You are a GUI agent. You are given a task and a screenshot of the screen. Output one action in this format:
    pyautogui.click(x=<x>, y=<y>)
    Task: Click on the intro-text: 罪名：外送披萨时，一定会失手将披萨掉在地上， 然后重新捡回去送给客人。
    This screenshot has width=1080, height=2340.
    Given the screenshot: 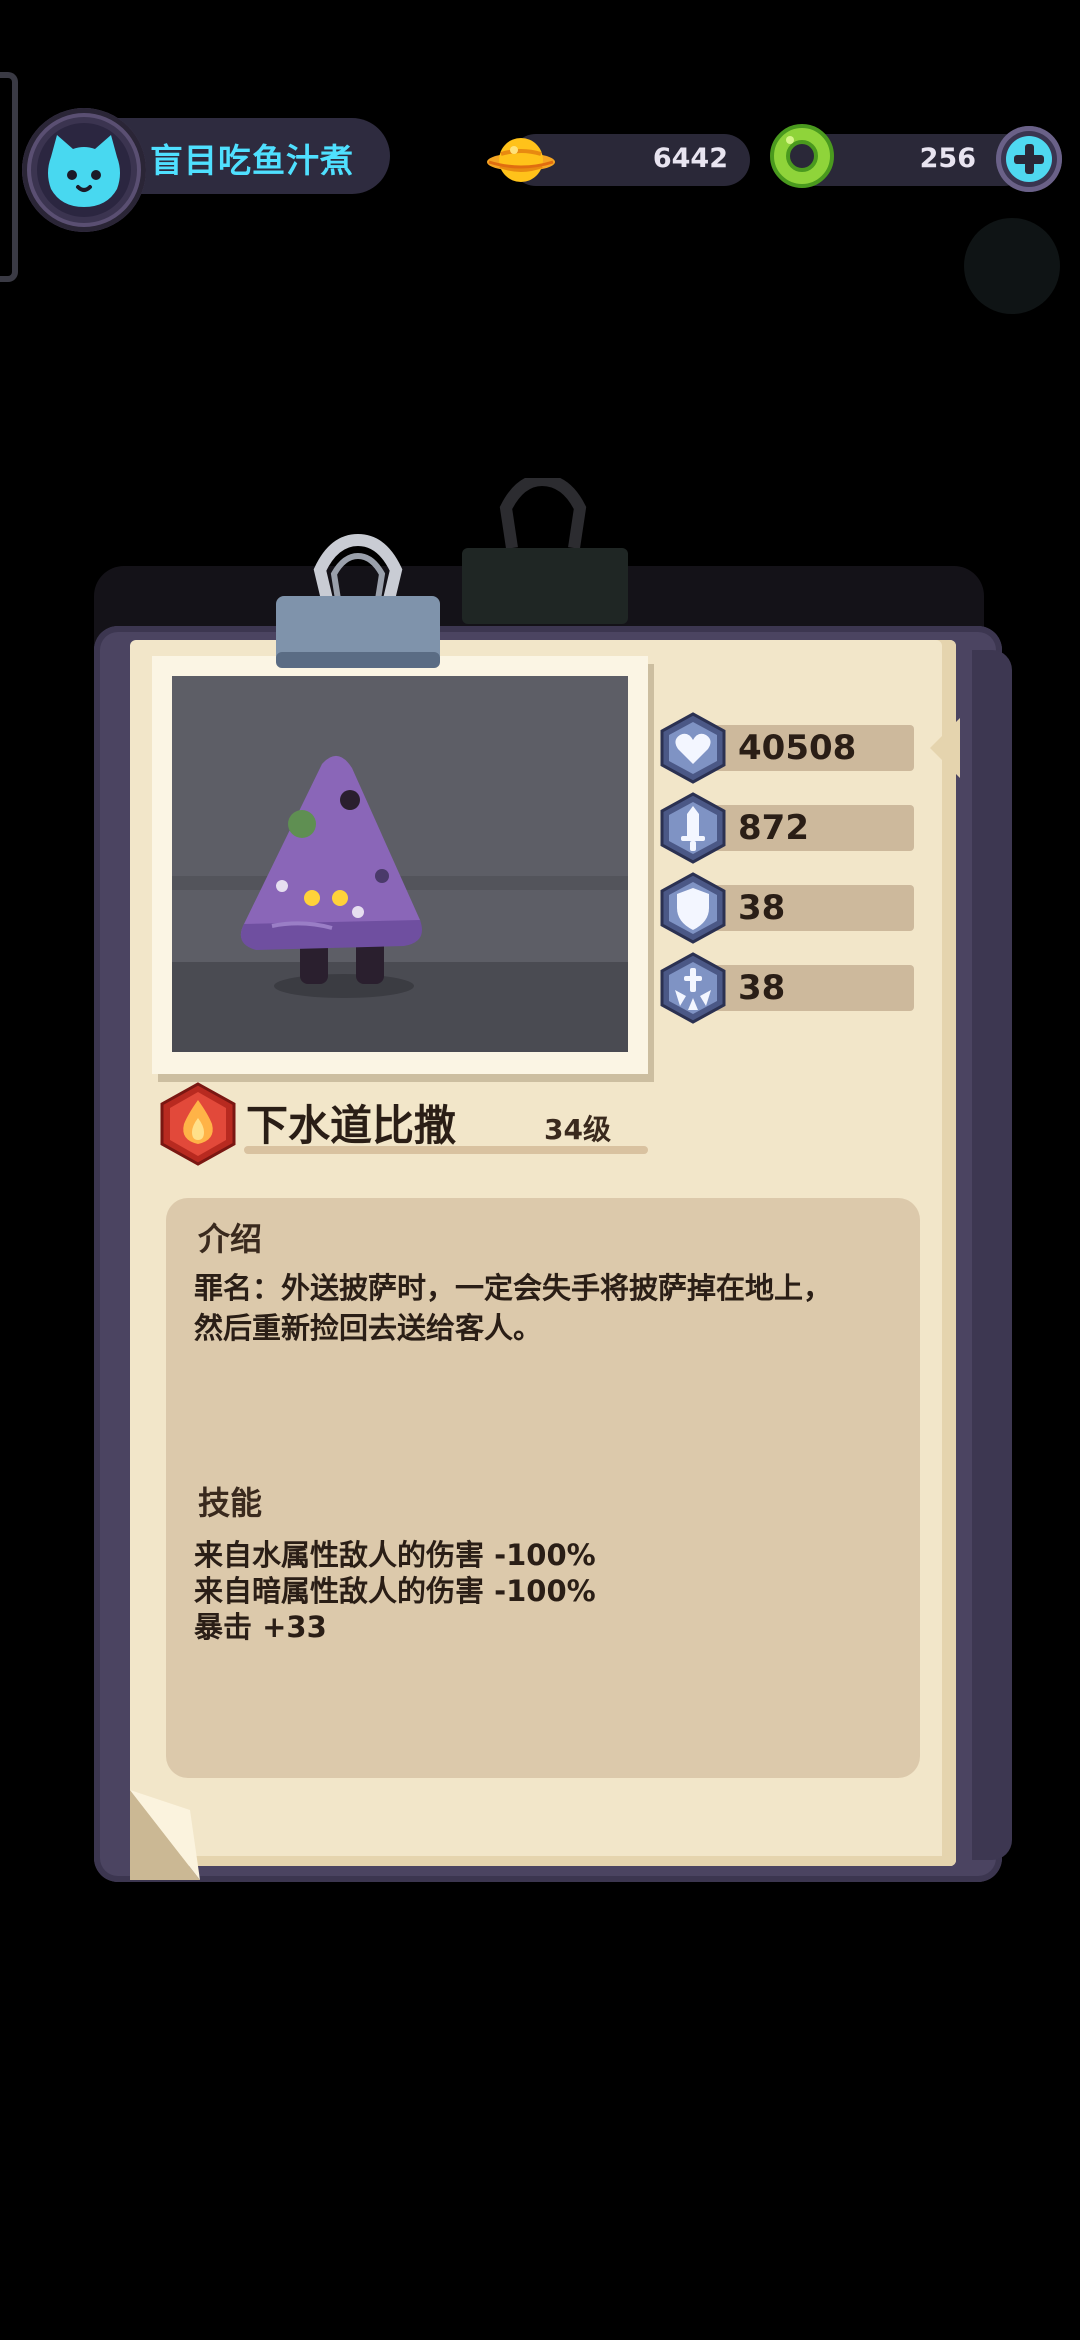 What is the action you would take?
    pyautogui.click(x=513, y=1308)
    